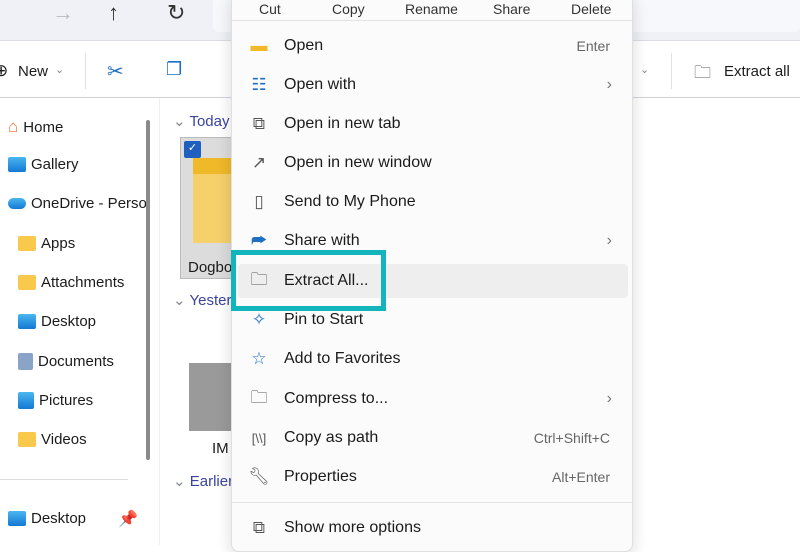  Describe the element at coordinates (52, 439) in the screenshot. I see `sidebar-item-videos: Videos` at that location.